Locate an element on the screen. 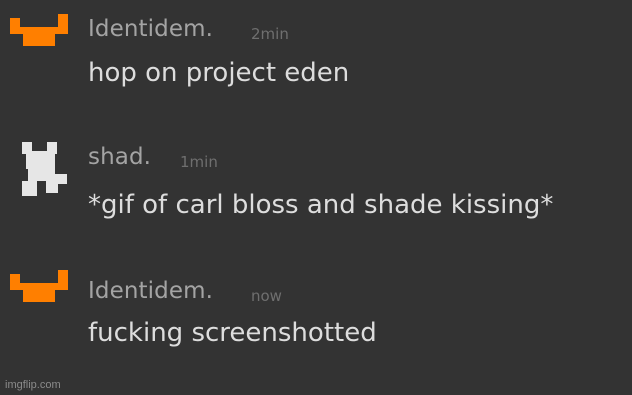 This screenshot has width=632, height=395. message-text: *gif of carl bloss and shade kissing* is located at coordinates (321, 205).